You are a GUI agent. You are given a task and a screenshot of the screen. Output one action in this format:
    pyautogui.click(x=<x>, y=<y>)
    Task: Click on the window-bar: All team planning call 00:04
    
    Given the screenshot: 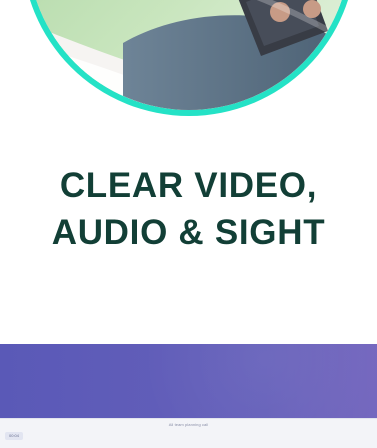 What is the action you would take?
    pyautogui.click(x=188, y=433)
    